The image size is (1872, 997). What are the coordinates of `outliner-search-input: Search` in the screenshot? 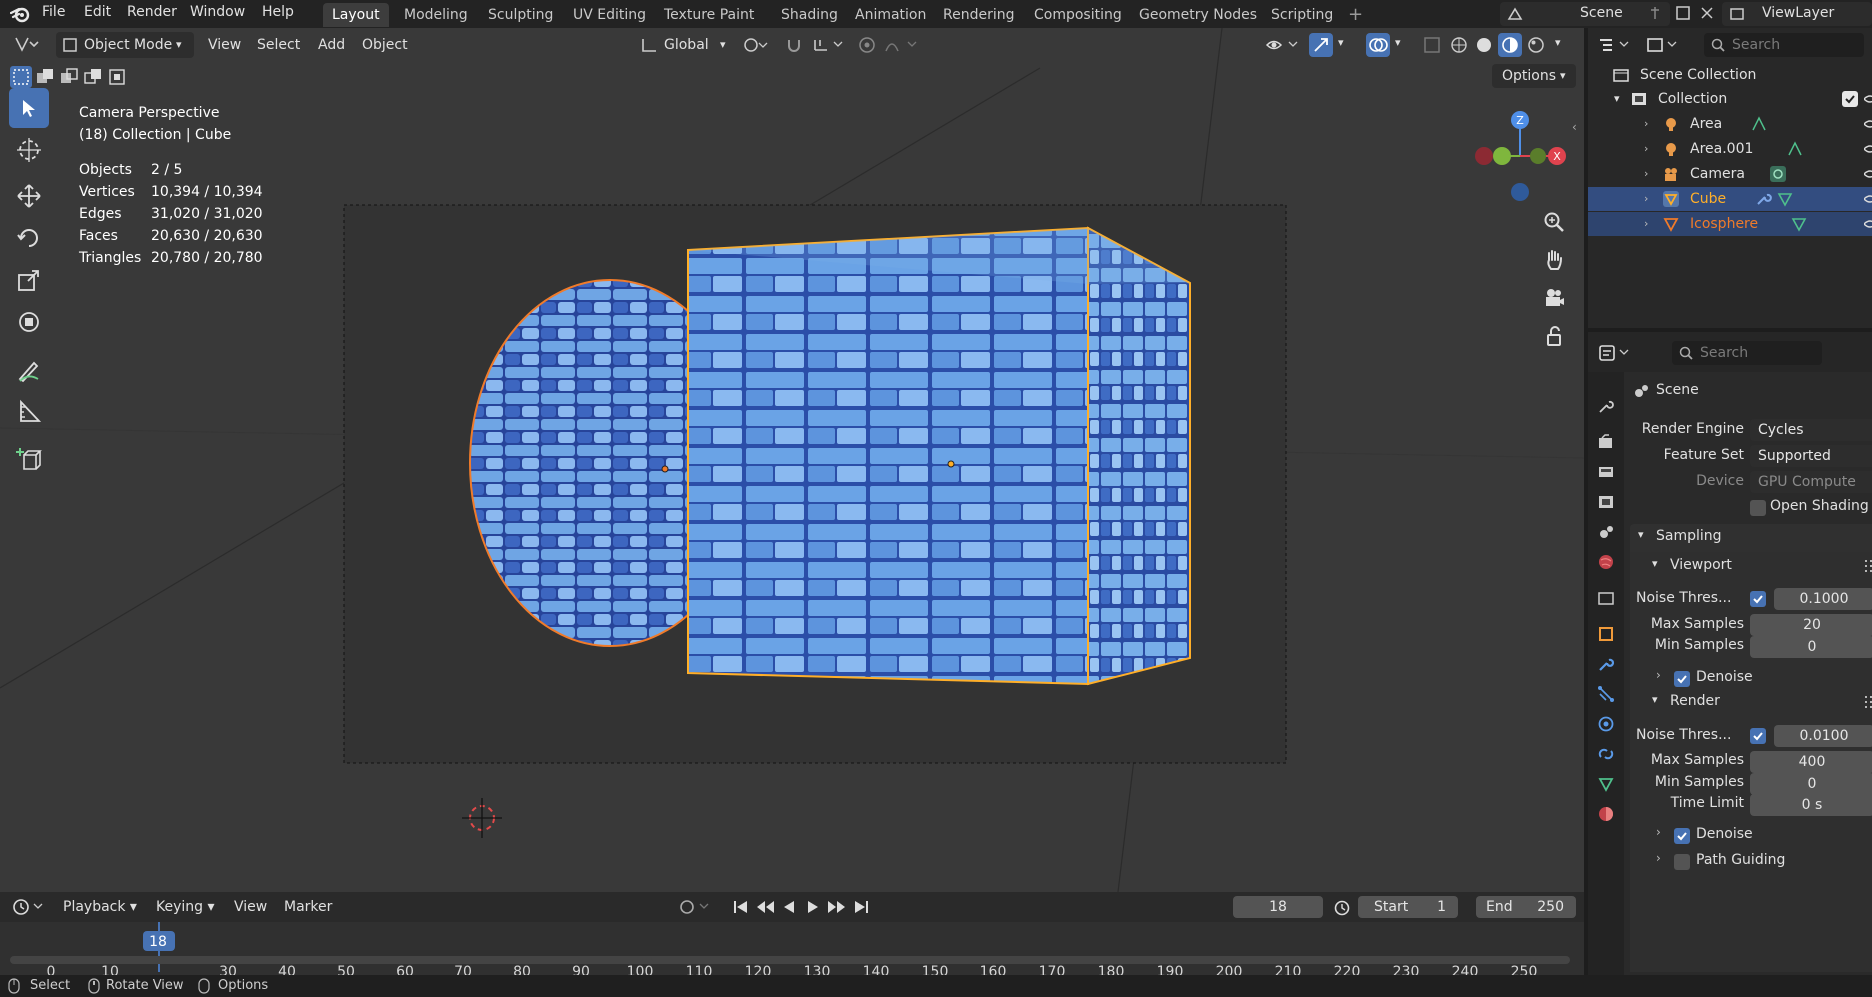 It's located at (1784, 45).